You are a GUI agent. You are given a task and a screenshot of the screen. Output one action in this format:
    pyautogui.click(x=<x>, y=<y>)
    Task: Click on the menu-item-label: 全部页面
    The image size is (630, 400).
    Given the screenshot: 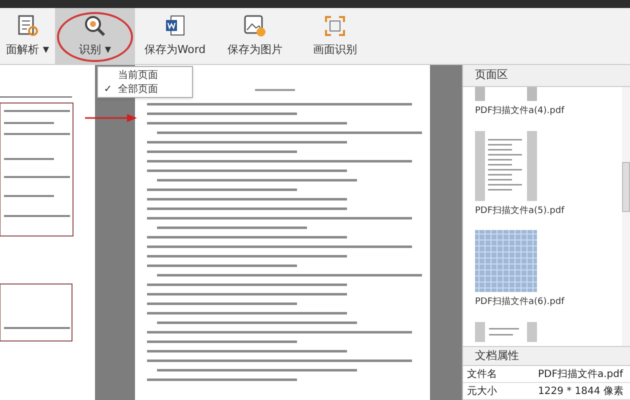 What is the action you would take?
    pyautogui.click(x=138, y=89)
    